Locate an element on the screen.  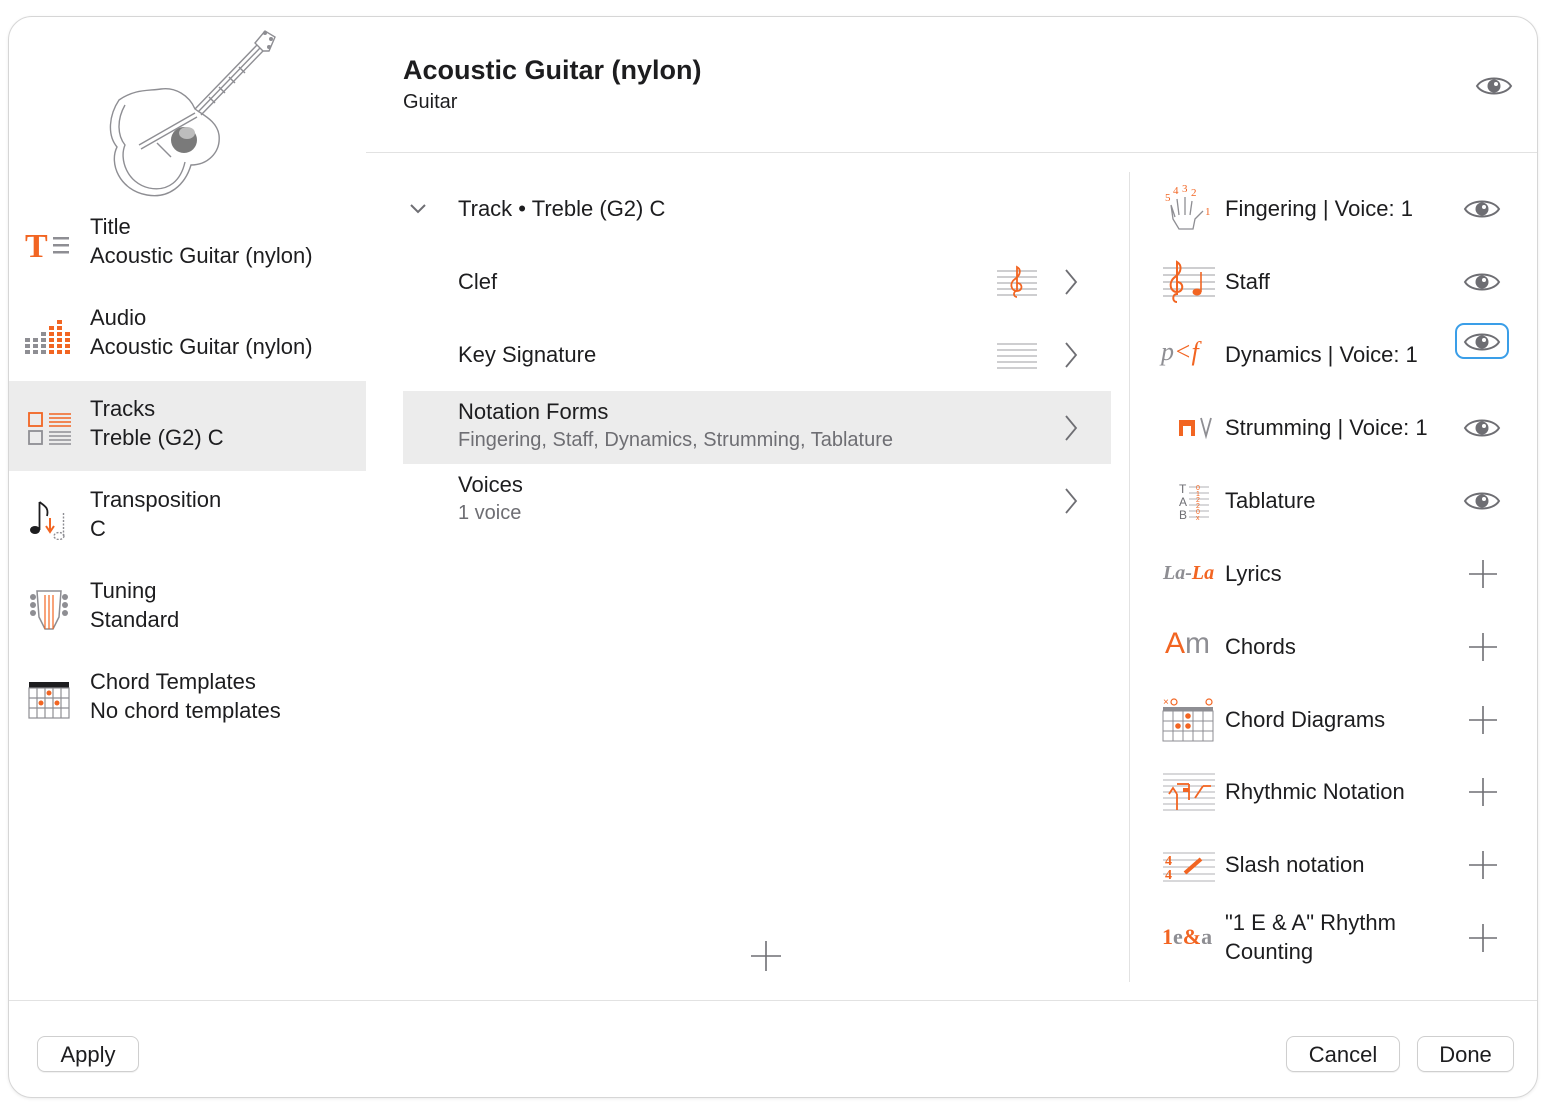
focused-eye-button is located at coordinates (1482, 341).